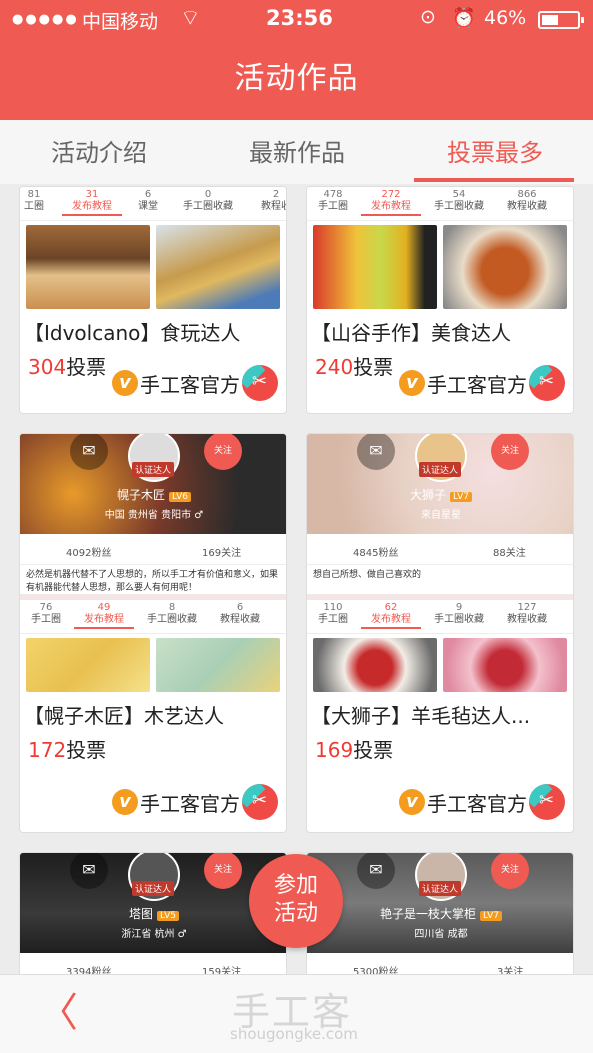 This screenshot has width=593, height=1053. What do you see at coordinates (527, 613) in the screenshot?
I see `stat-item: 127 教程收藏` at bounding box center [527, 613].